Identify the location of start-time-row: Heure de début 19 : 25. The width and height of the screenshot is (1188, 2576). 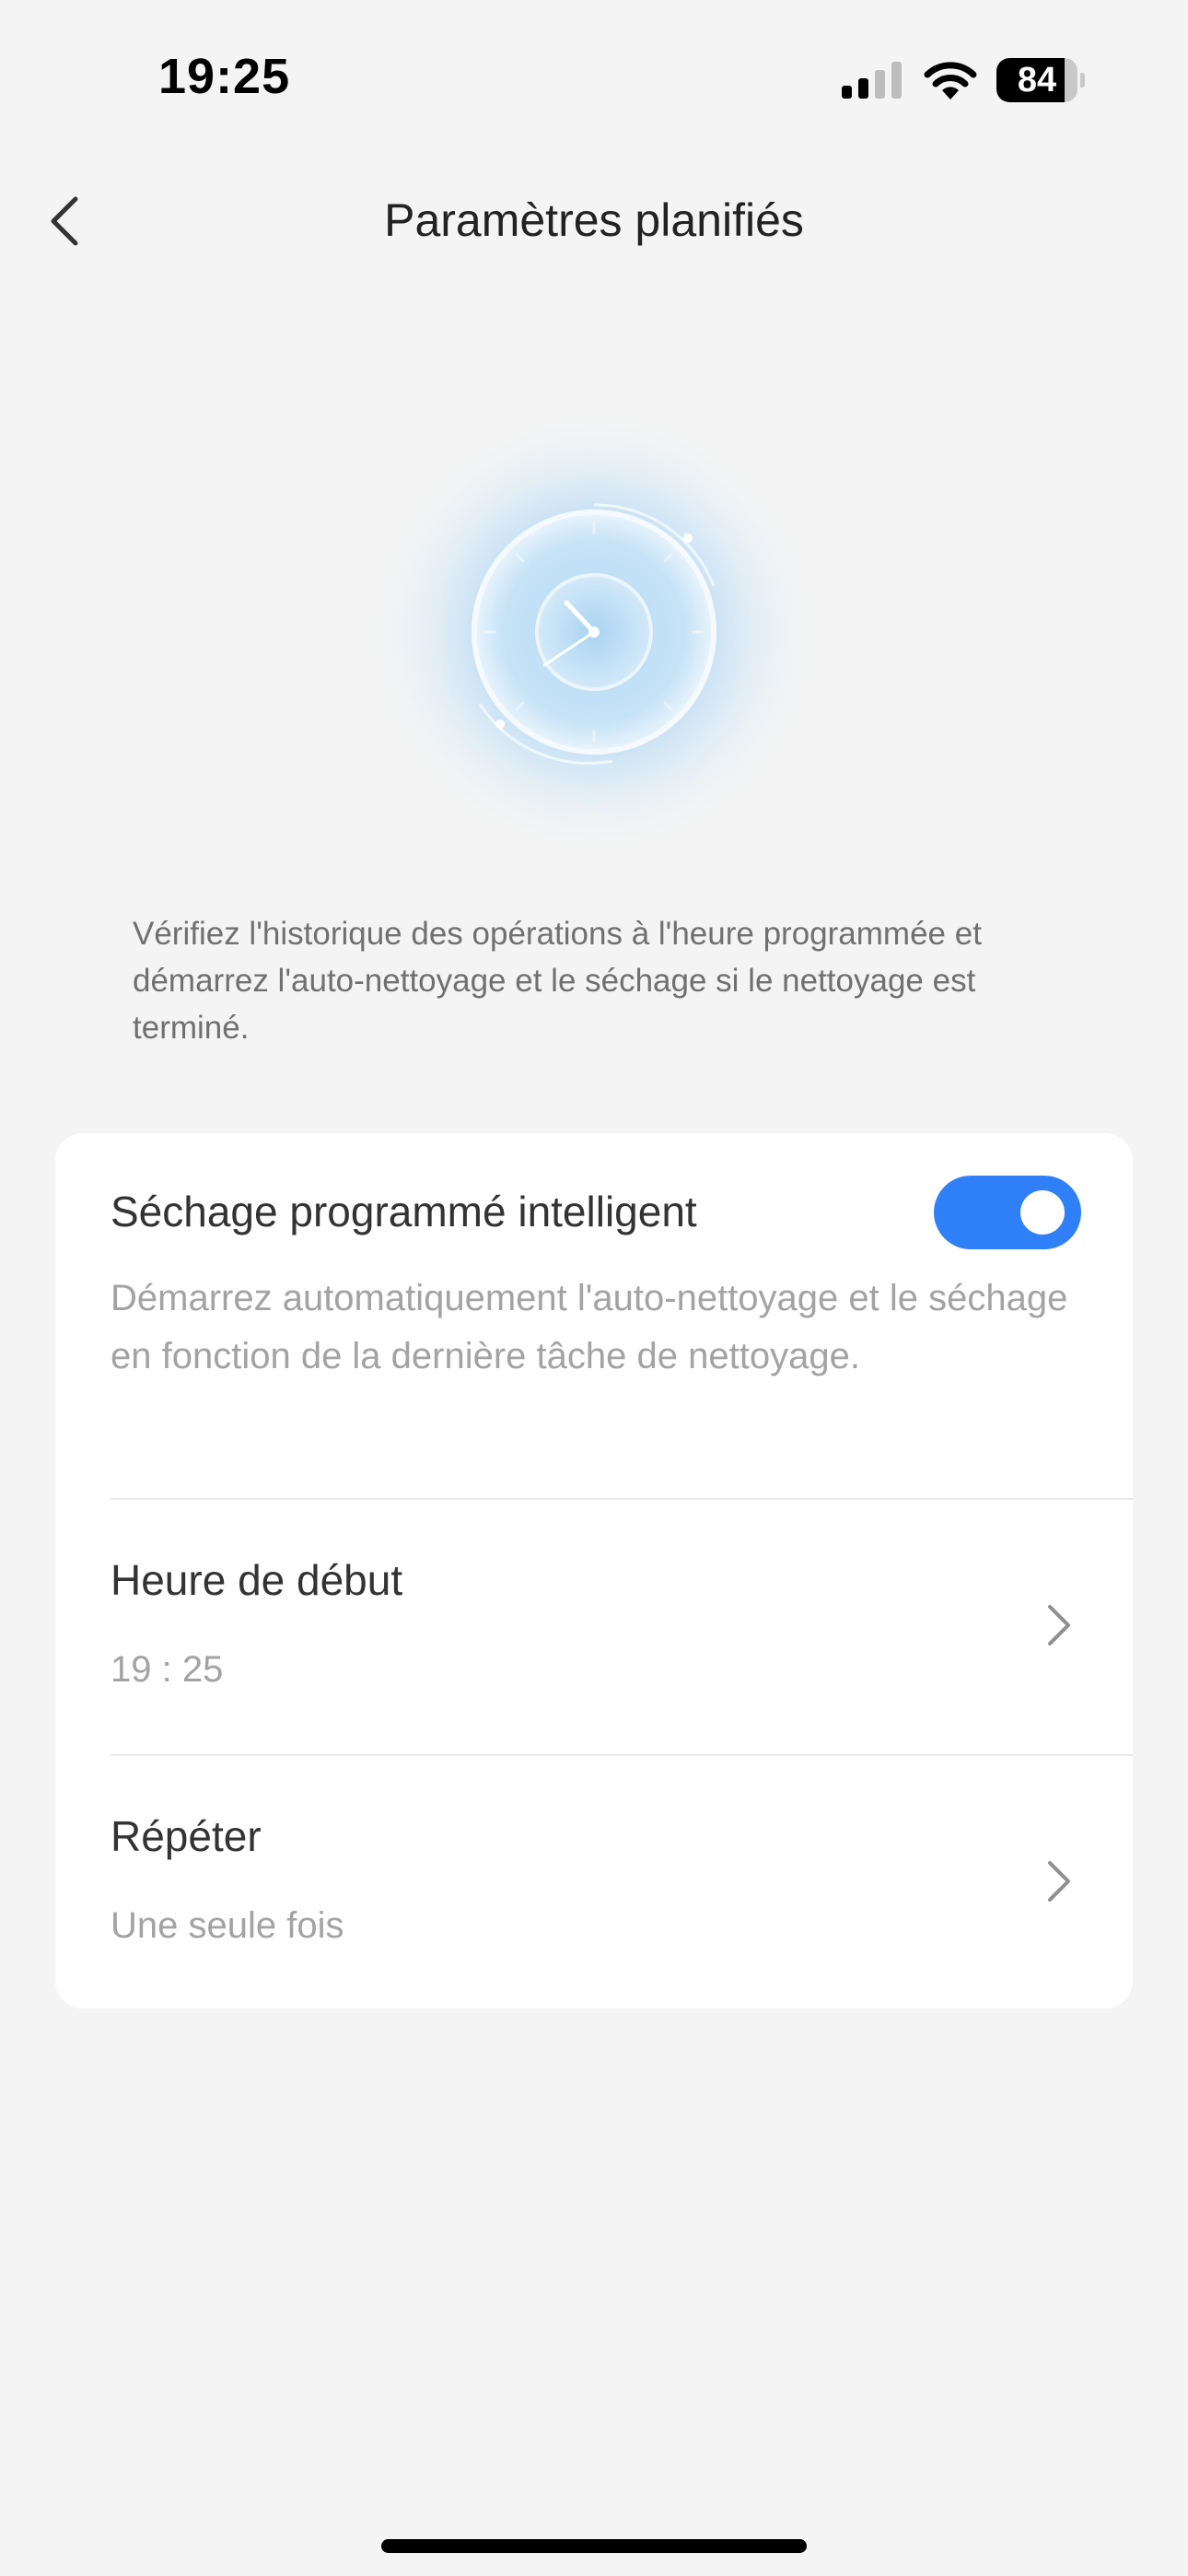
(594, 1627).